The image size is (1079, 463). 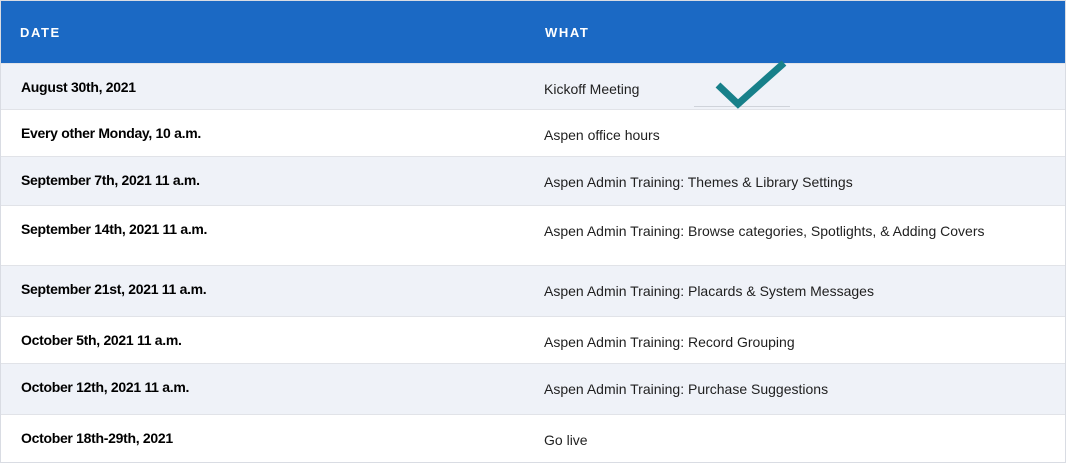 What do you see at coordinates (751, 84) in the screenshot?
I see `checkmark-icon` at bounding box center [751, 84].